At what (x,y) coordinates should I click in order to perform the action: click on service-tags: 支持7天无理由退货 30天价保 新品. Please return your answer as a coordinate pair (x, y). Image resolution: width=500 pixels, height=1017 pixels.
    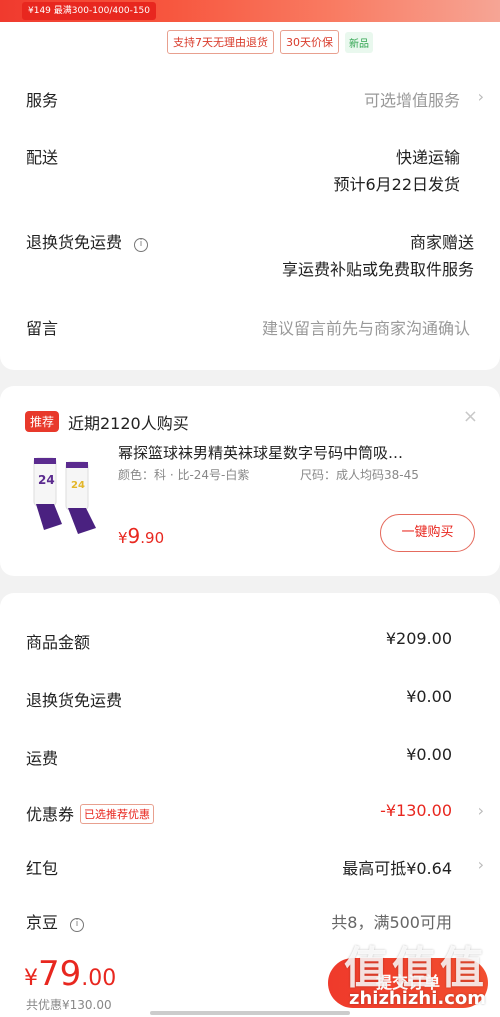
    Looking at the image, I should click on (270, 42).